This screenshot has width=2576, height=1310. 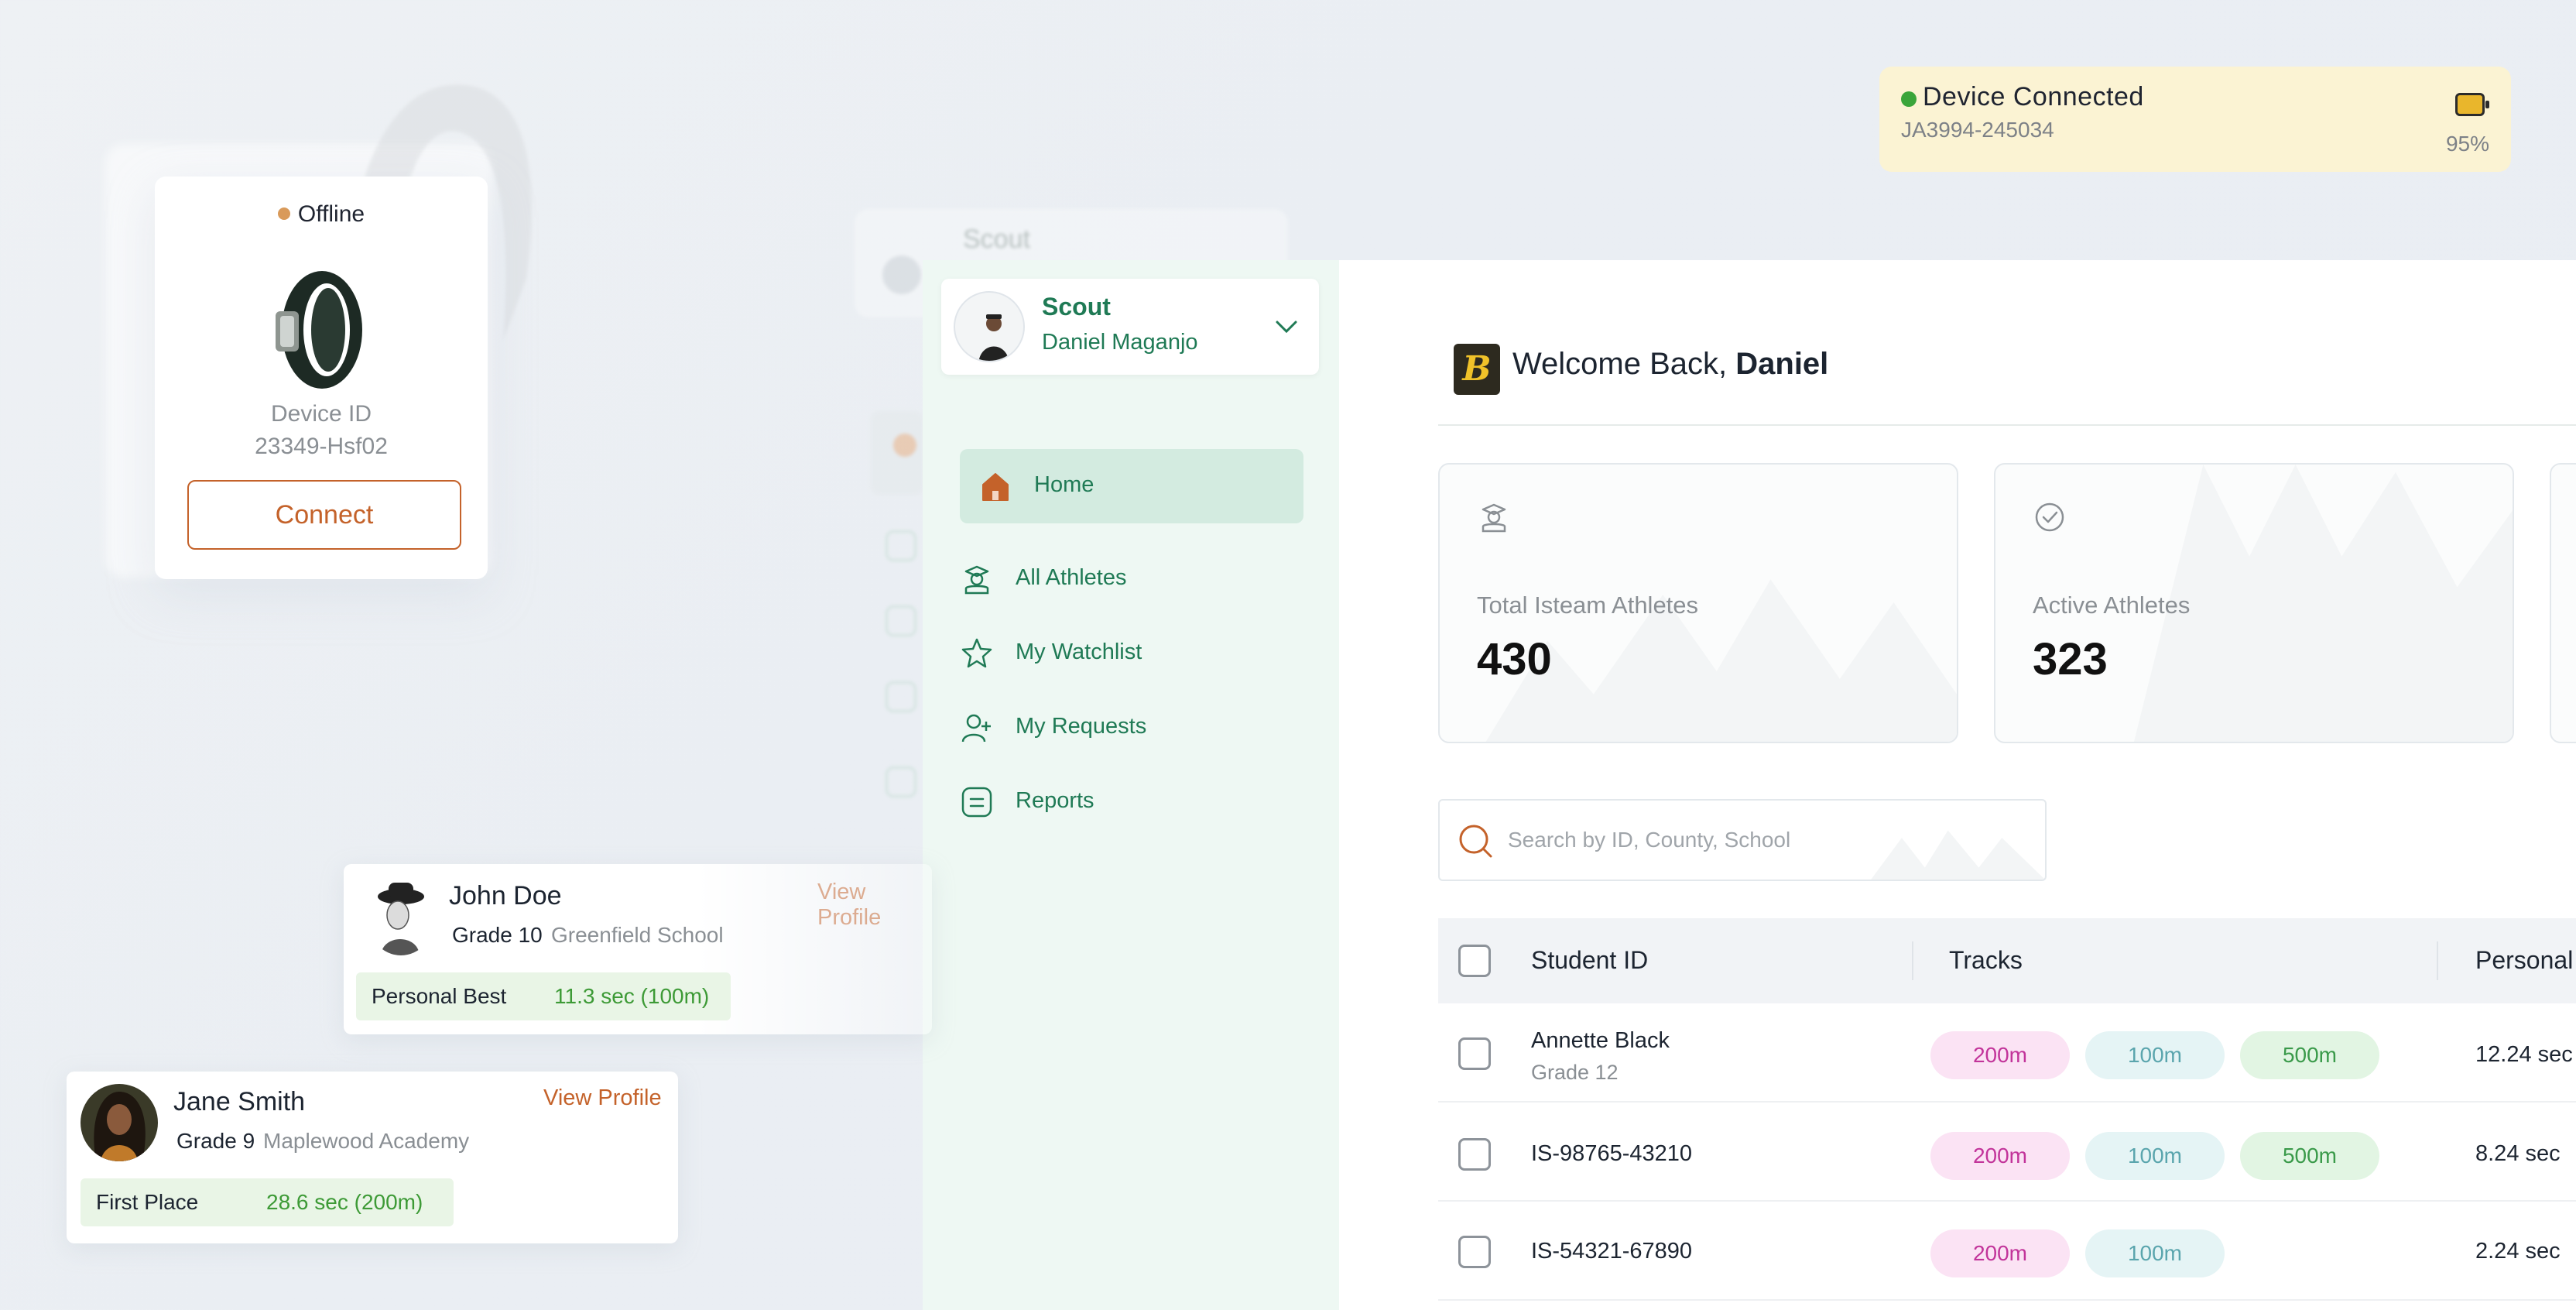 I want to click on status-dot-icon, so click(x=283, y=214).